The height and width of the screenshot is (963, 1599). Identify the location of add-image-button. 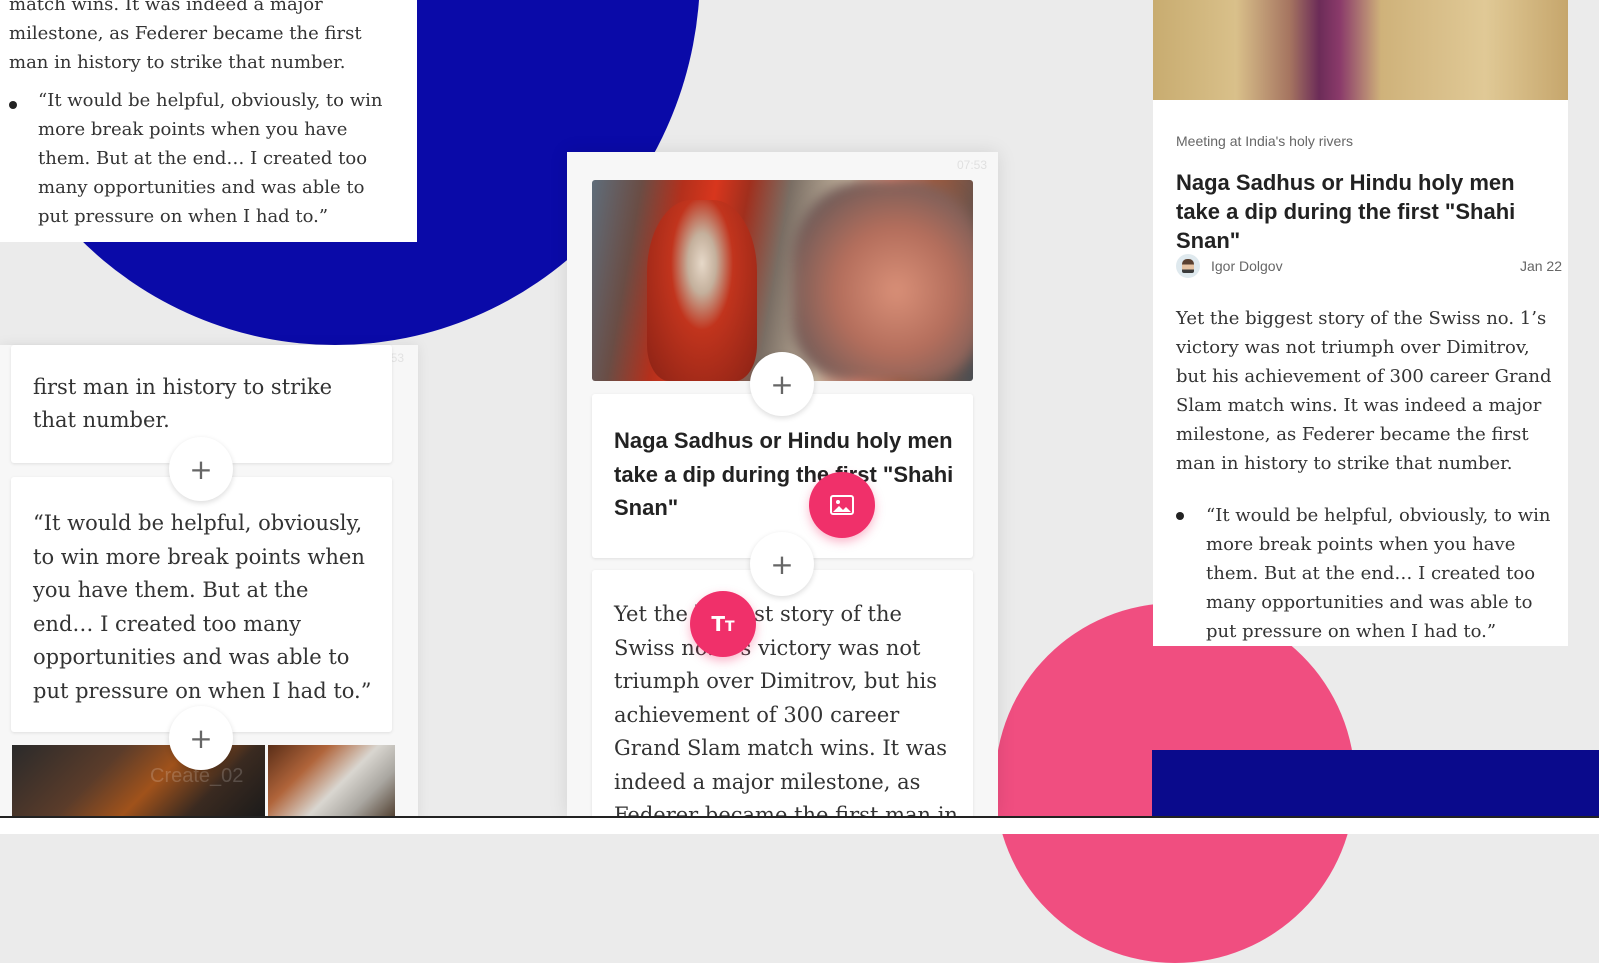
(842, 505).